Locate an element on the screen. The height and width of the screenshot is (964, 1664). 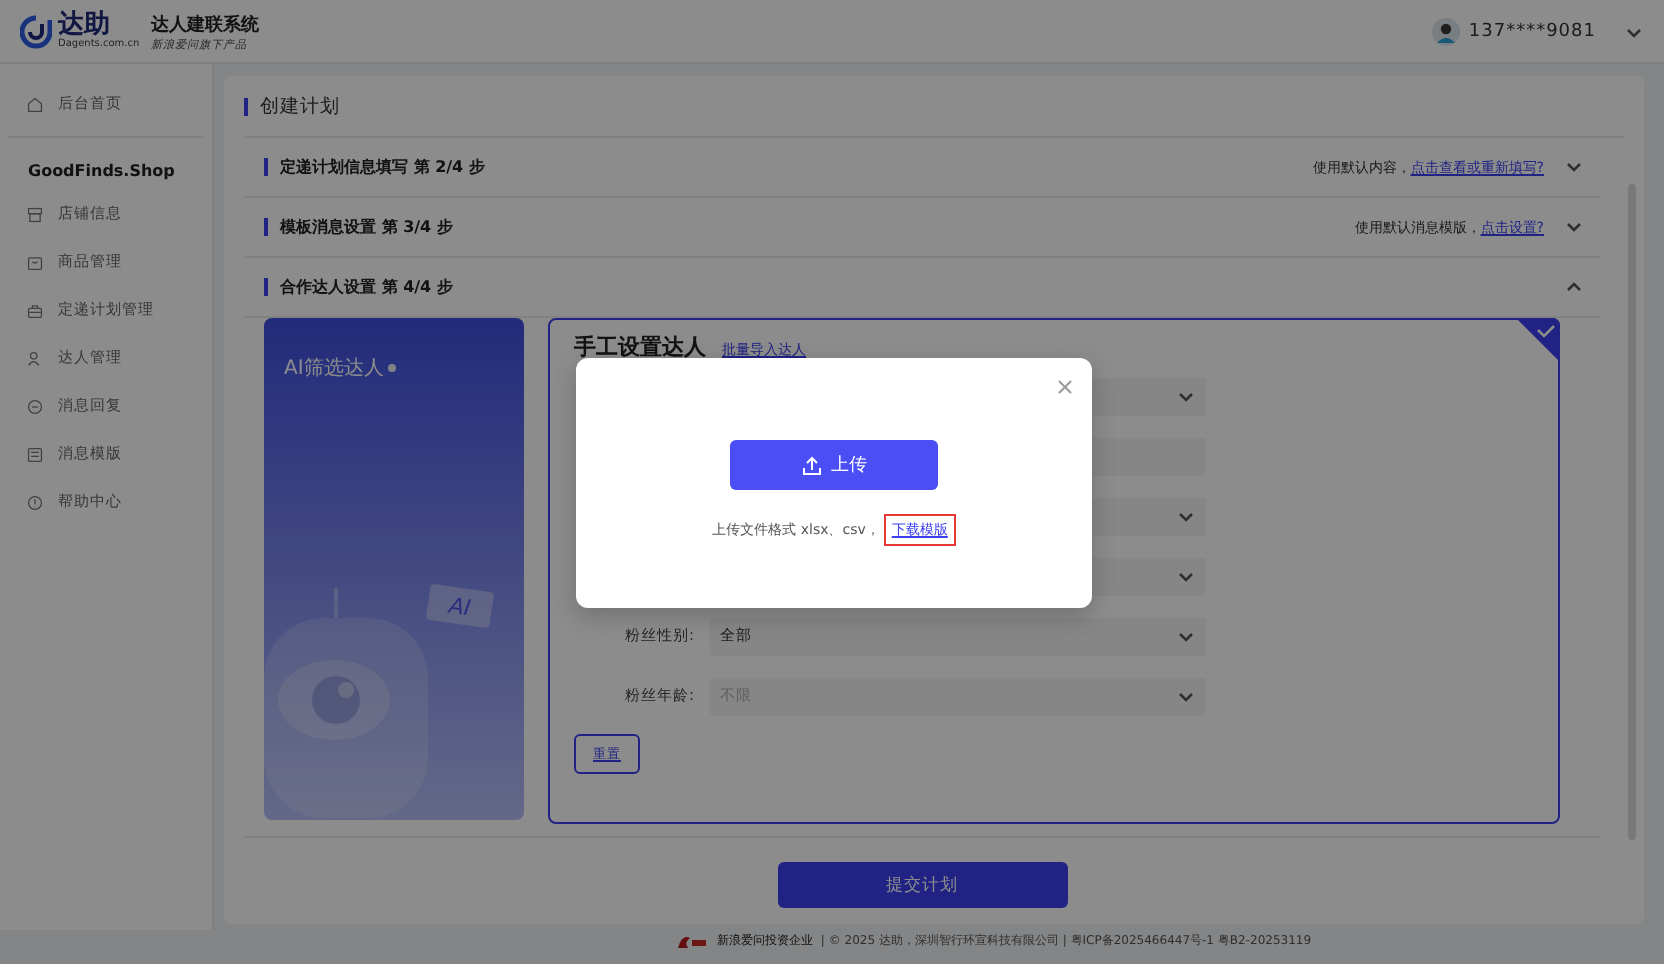
avatar-icon is located at coordinates (1446, 31).